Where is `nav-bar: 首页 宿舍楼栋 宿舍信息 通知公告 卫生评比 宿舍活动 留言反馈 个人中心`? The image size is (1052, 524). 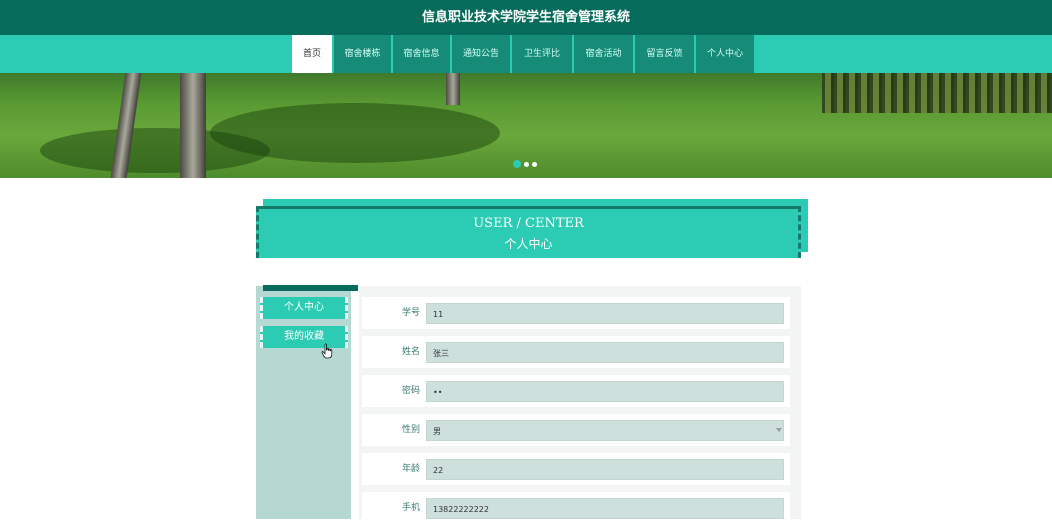
nav-bar: 首页 宿舍楼栋 宿舍信息 通知公告 卫生评比 宿舍活动 留言反馈 个人中心 is located at coordinates (526, 54).